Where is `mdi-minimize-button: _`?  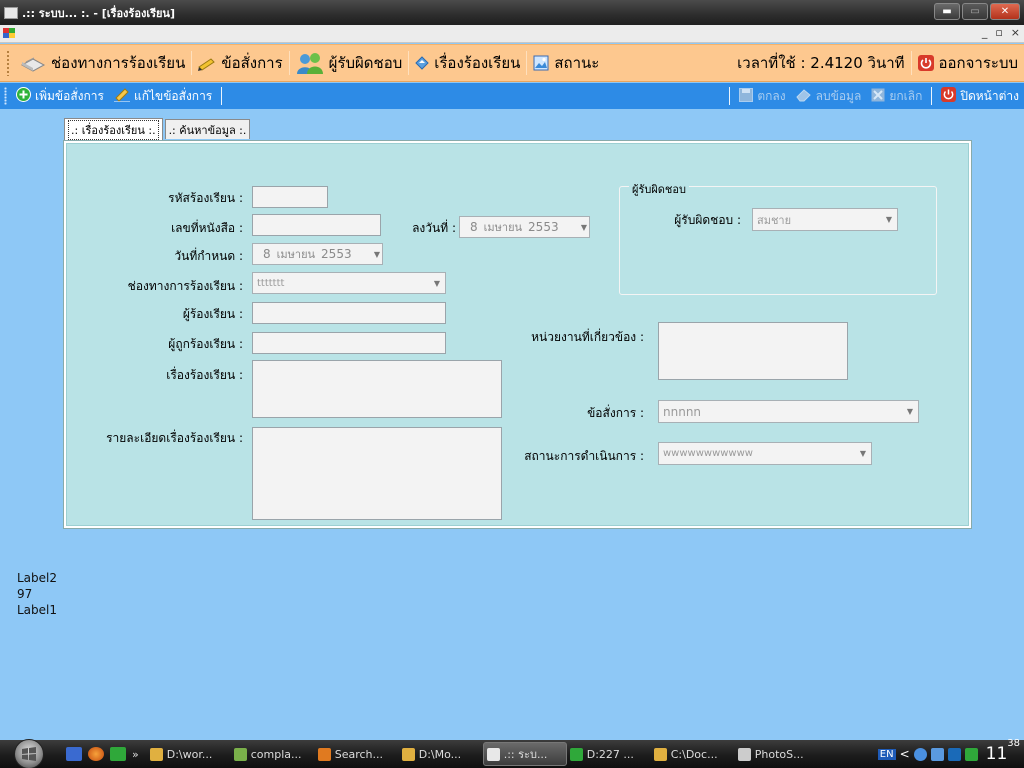 mdi-minimize-button: _ is located at coordinates (985, 32).